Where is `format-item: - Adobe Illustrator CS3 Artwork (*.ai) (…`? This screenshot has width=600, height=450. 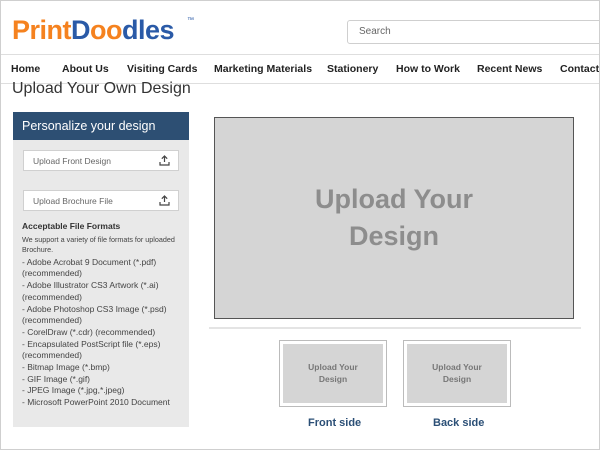
format-item: - Adobe Illustrator CS3 Artwork (*.ai) (… is located at coordinates (90, 291).